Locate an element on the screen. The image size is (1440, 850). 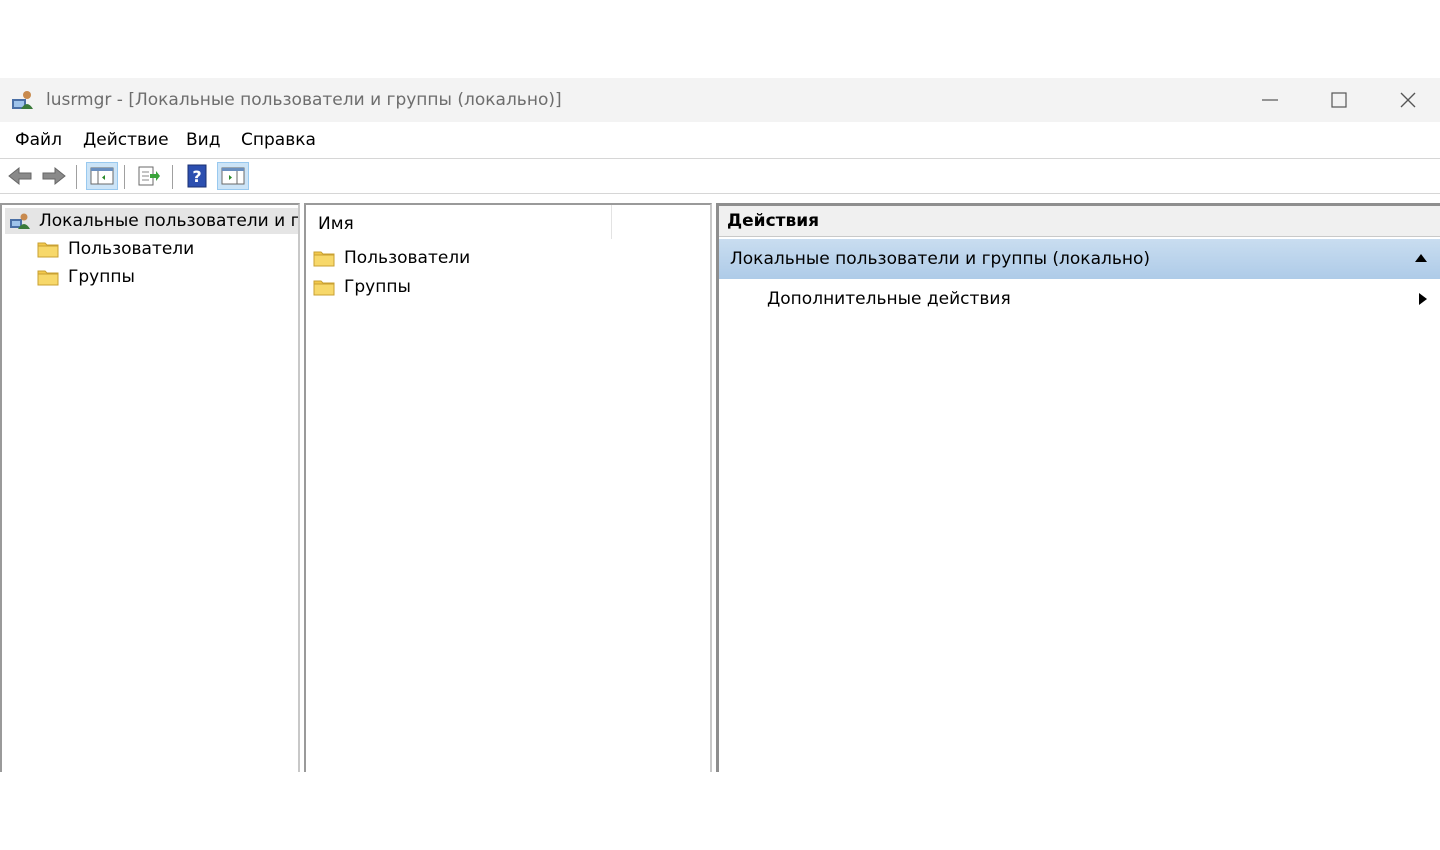
help-icon: ? is located at coordinates (197, 176).